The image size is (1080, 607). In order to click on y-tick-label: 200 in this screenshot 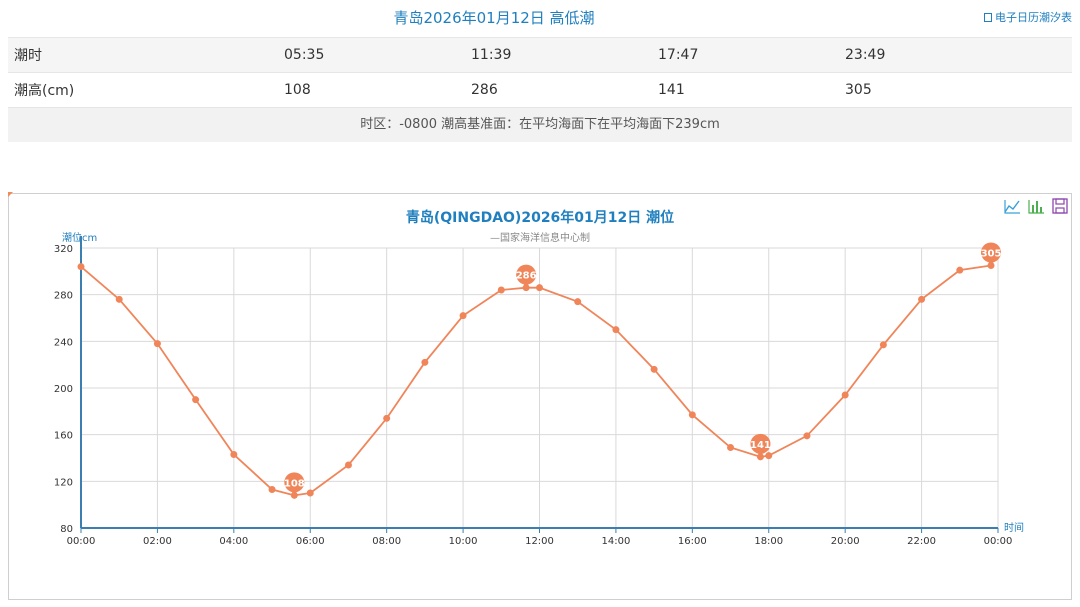, I will do `click(63, 389)`.